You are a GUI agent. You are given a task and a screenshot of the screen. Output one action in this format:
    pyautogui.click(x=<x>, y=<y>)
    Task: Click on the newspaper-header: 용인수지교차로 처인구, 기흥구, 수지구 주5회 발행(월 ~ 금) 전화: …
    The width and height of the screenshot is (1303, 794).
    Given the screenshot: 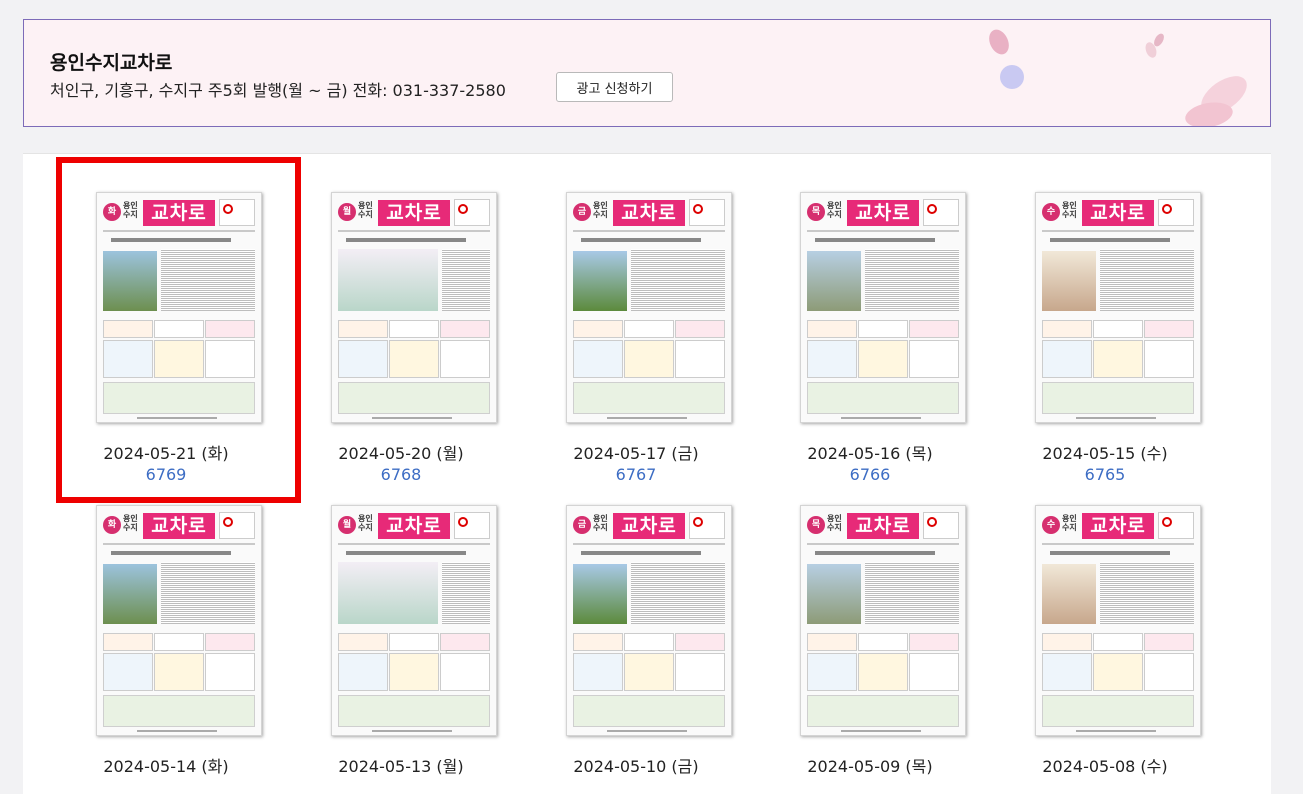 What is the action you would take?
    pyautogui.click(x=647, y=73)
    